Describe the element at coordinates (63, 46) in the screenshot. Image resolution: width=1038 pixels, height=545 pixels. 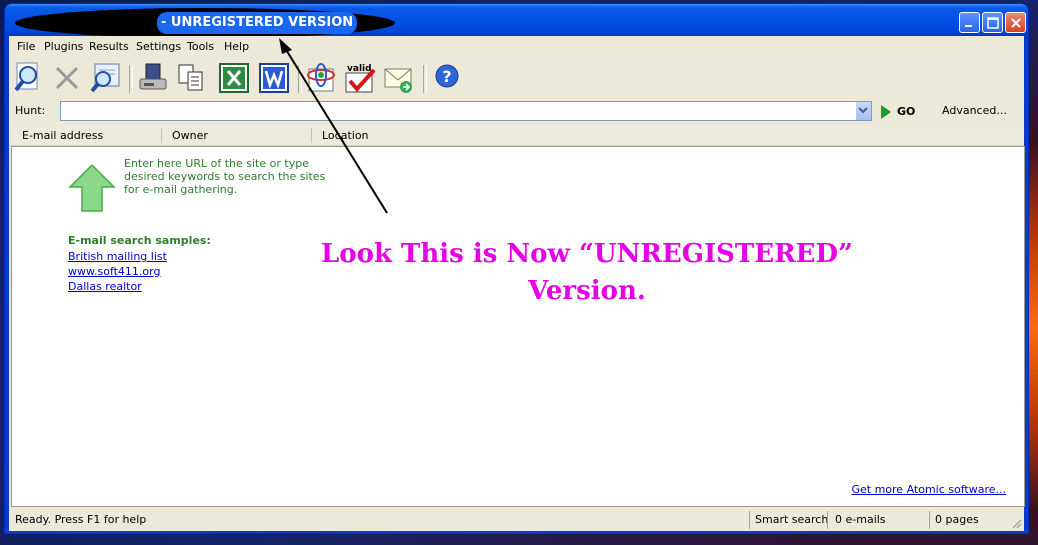
I see `menu-plugins: Plugins` at that location.